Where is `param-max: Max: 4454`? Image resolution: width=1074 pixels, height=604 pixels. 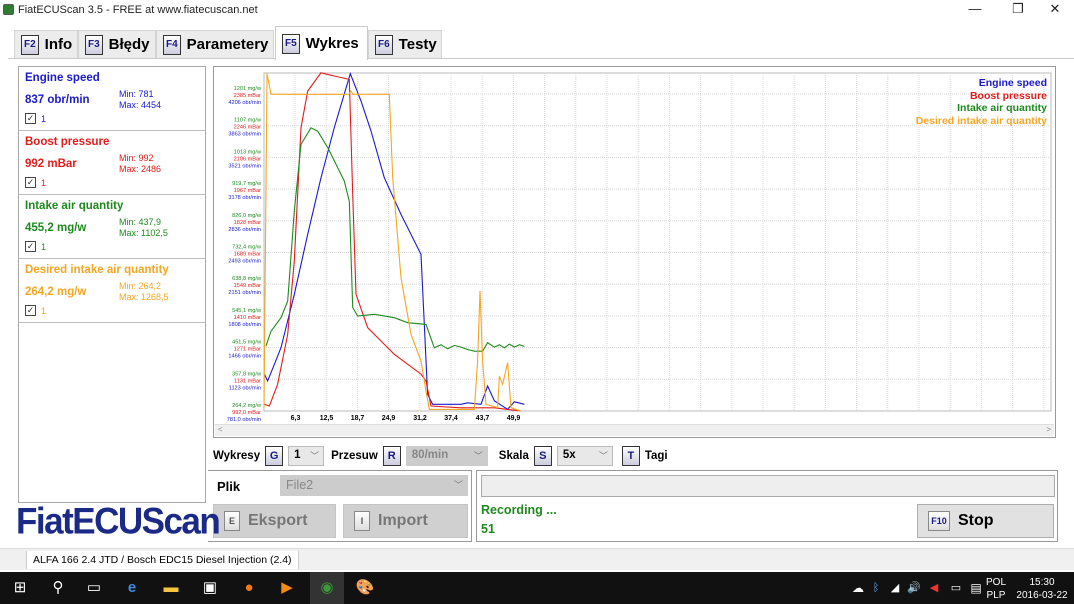
param-max: Max: 4454 is located at coordinates (140, 105).